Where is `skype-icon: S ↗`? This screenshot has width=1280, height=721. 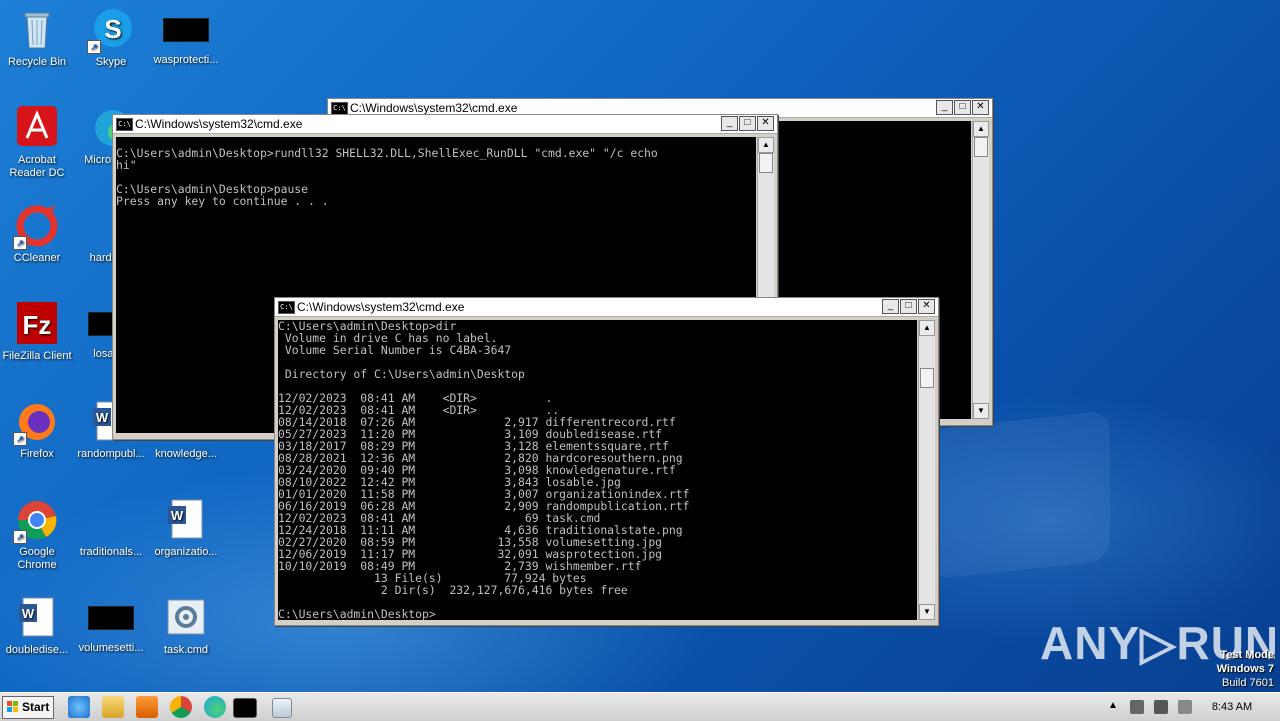
skype-icon: S ↗ is located at coordinates (110, 31).